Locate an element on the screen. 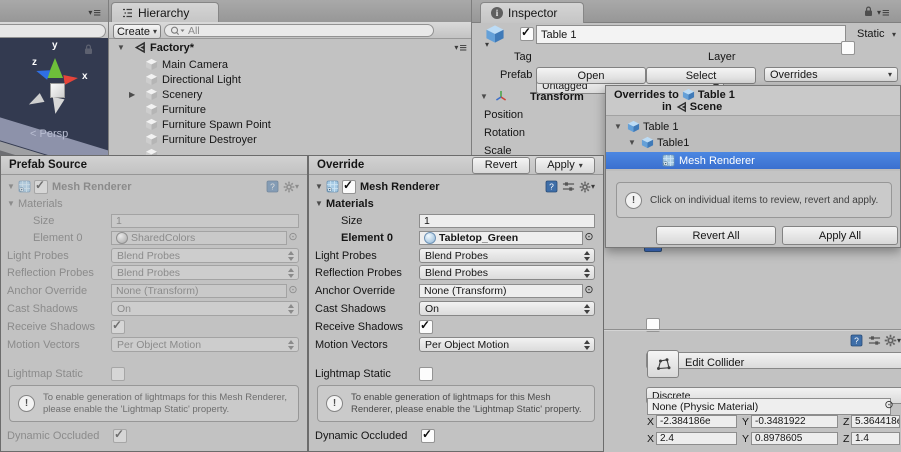 The width and height of the screenshot is (901, 452). perspective-label: < Persp is located at coordinates (49, 134).